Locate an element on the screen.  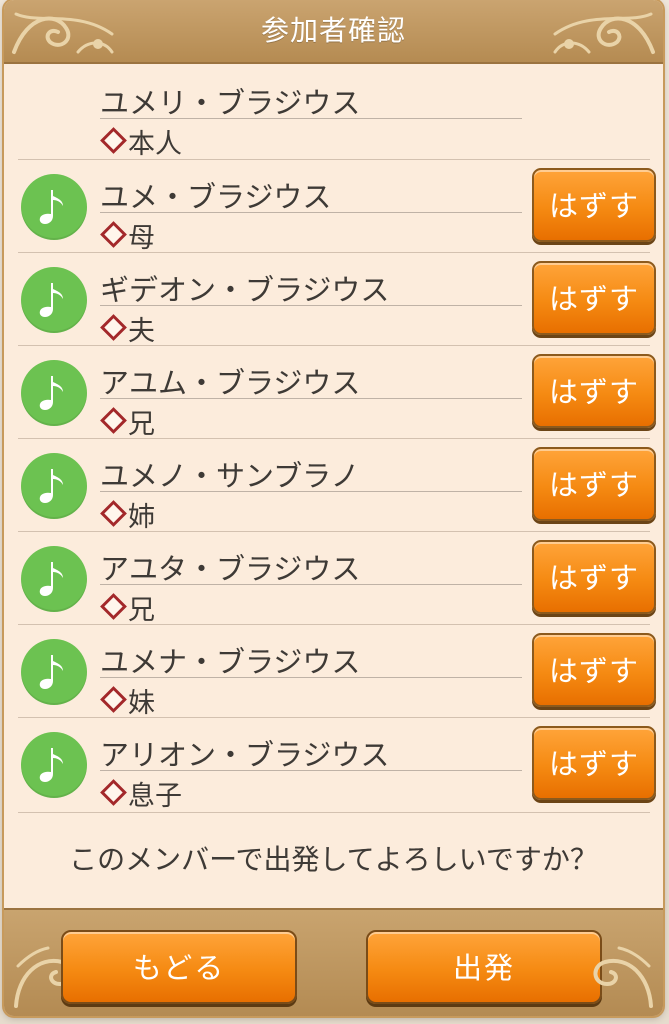
member-name: アユム・ブラジウス is located at coordinates (230, 383).